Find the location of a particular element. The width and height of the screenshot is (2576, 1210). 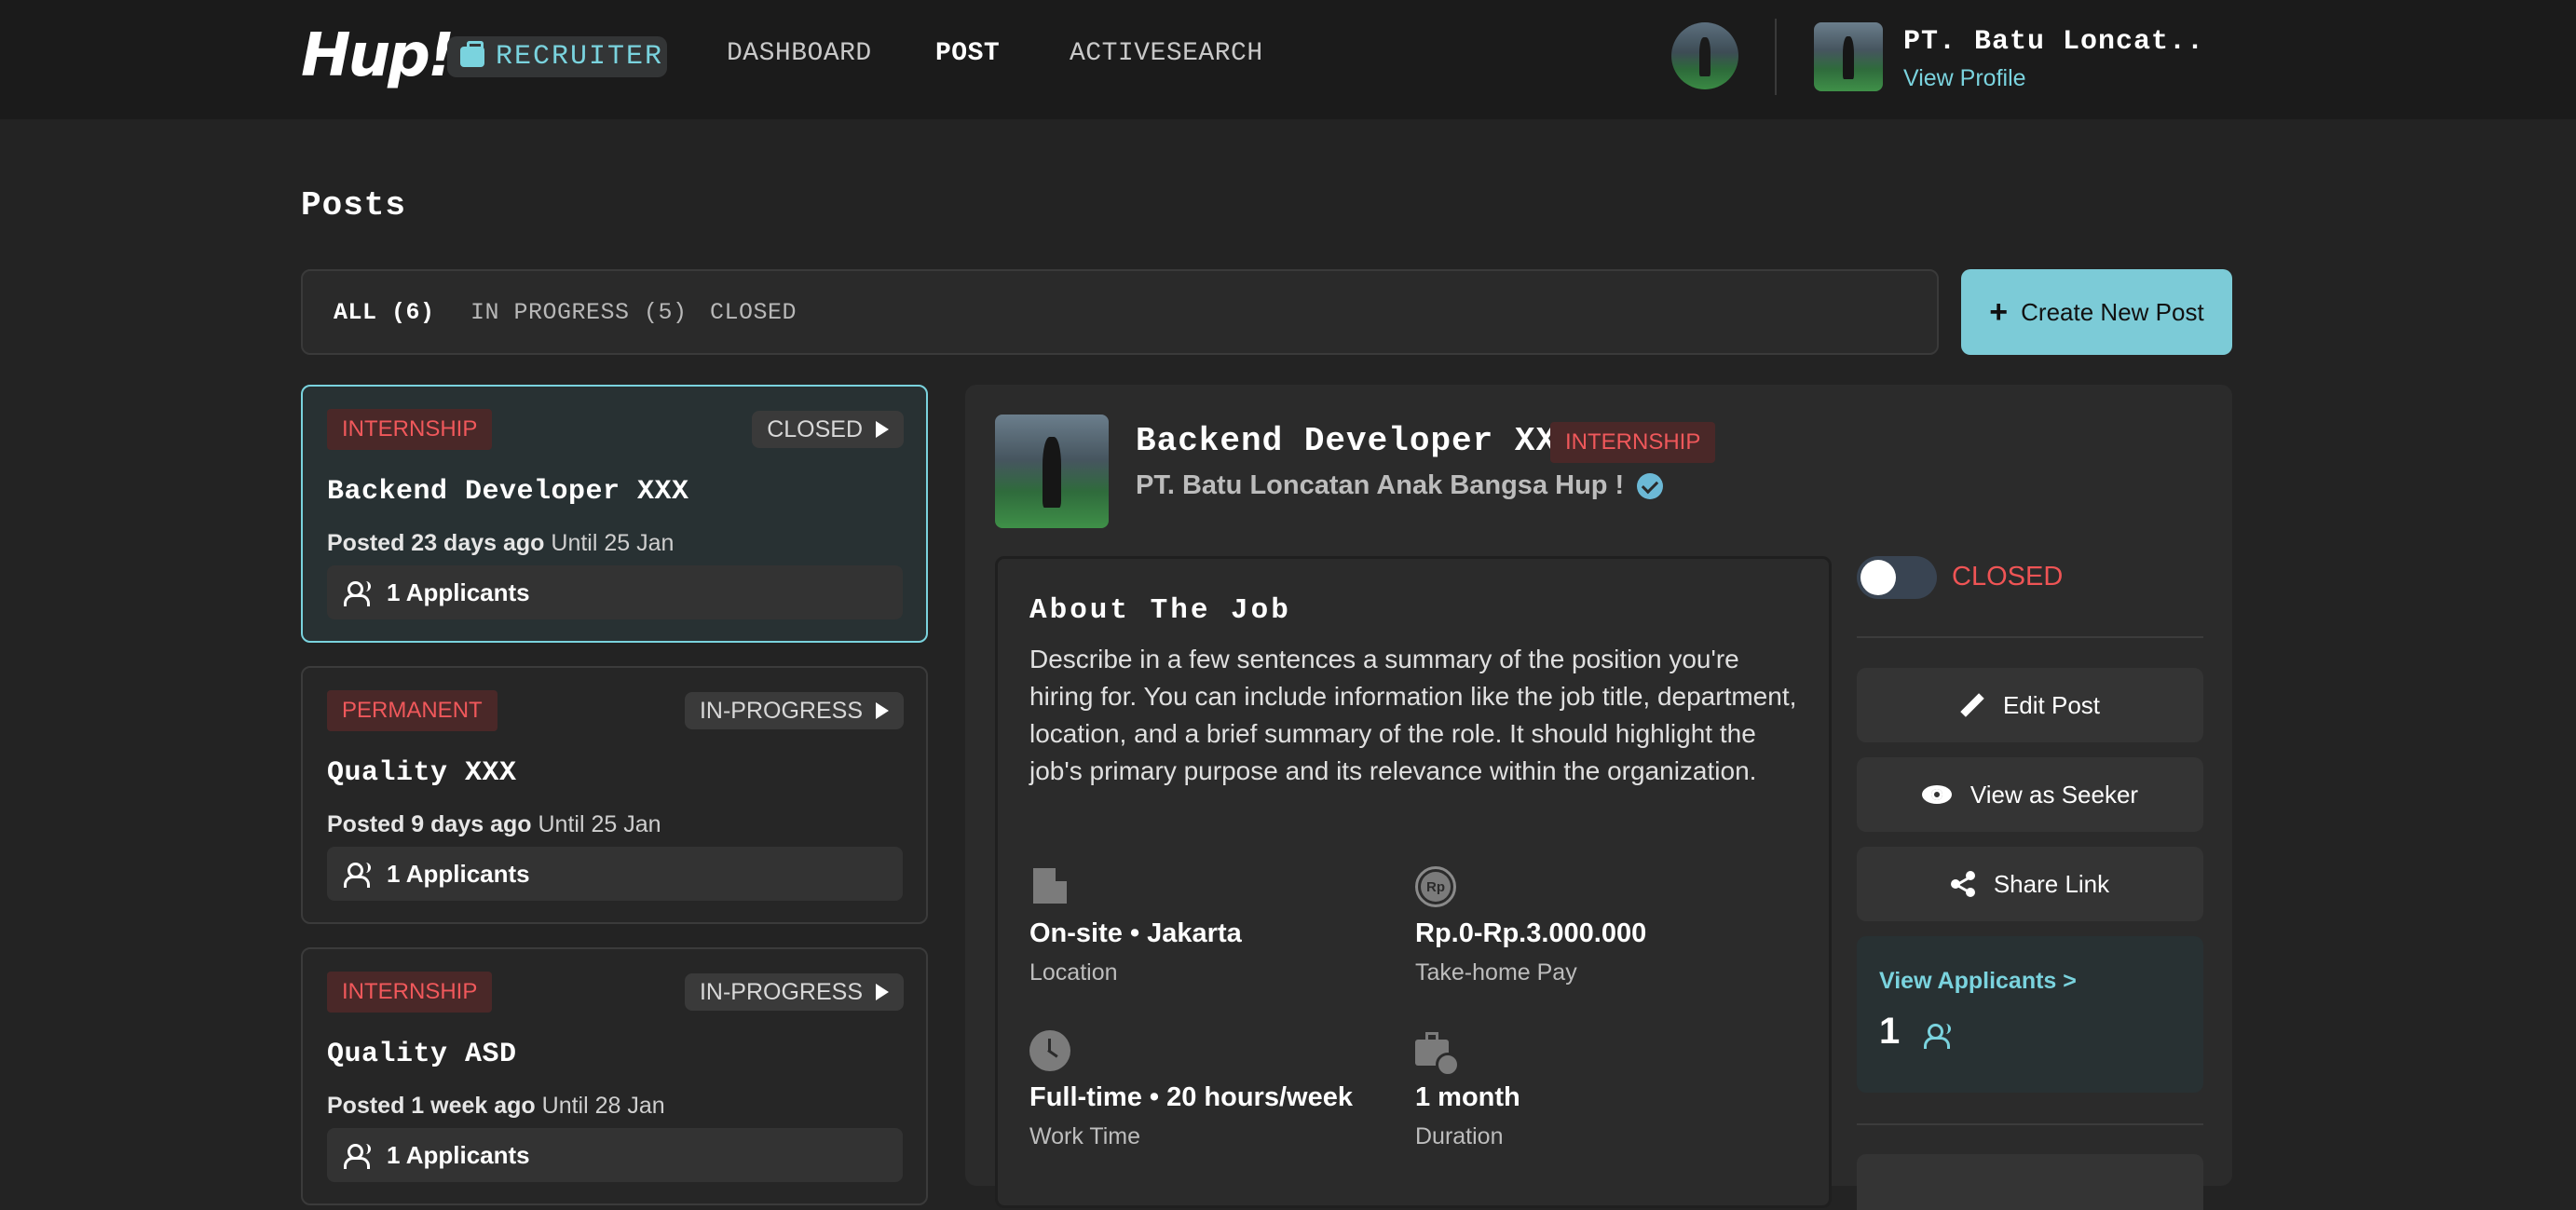

post-dates: Posted 9 days ago Until 25 Jan is located at coordinates (494, 824).